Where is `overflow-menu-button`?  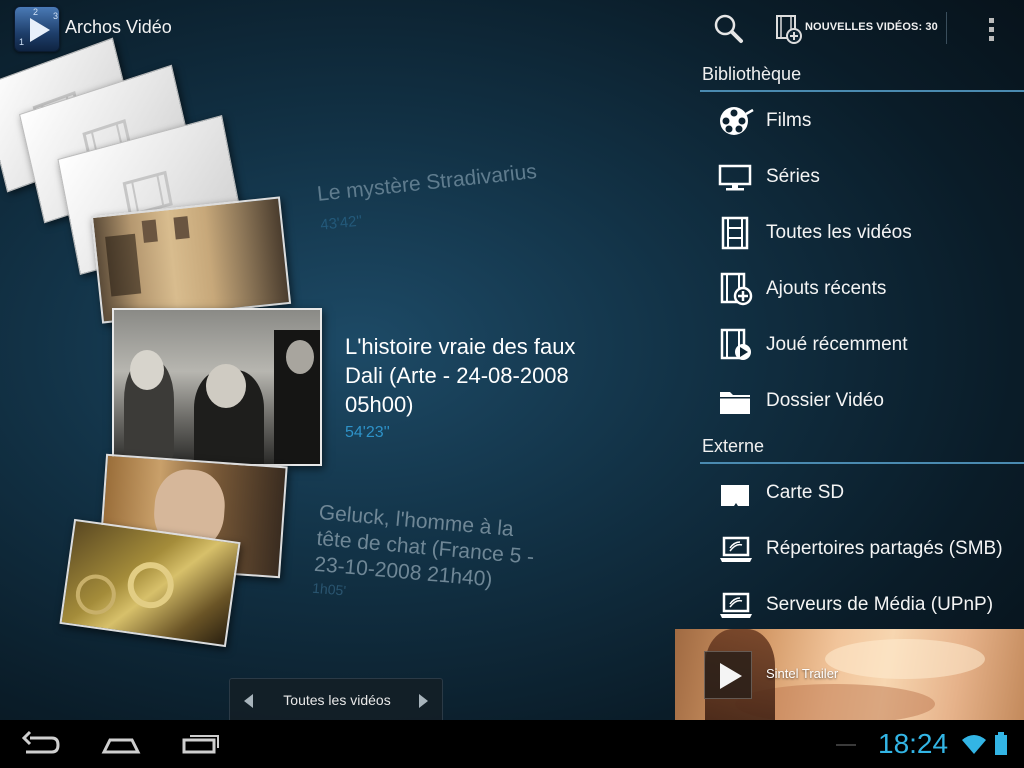 overflow-menu-button is located at coordinates (992, 29).